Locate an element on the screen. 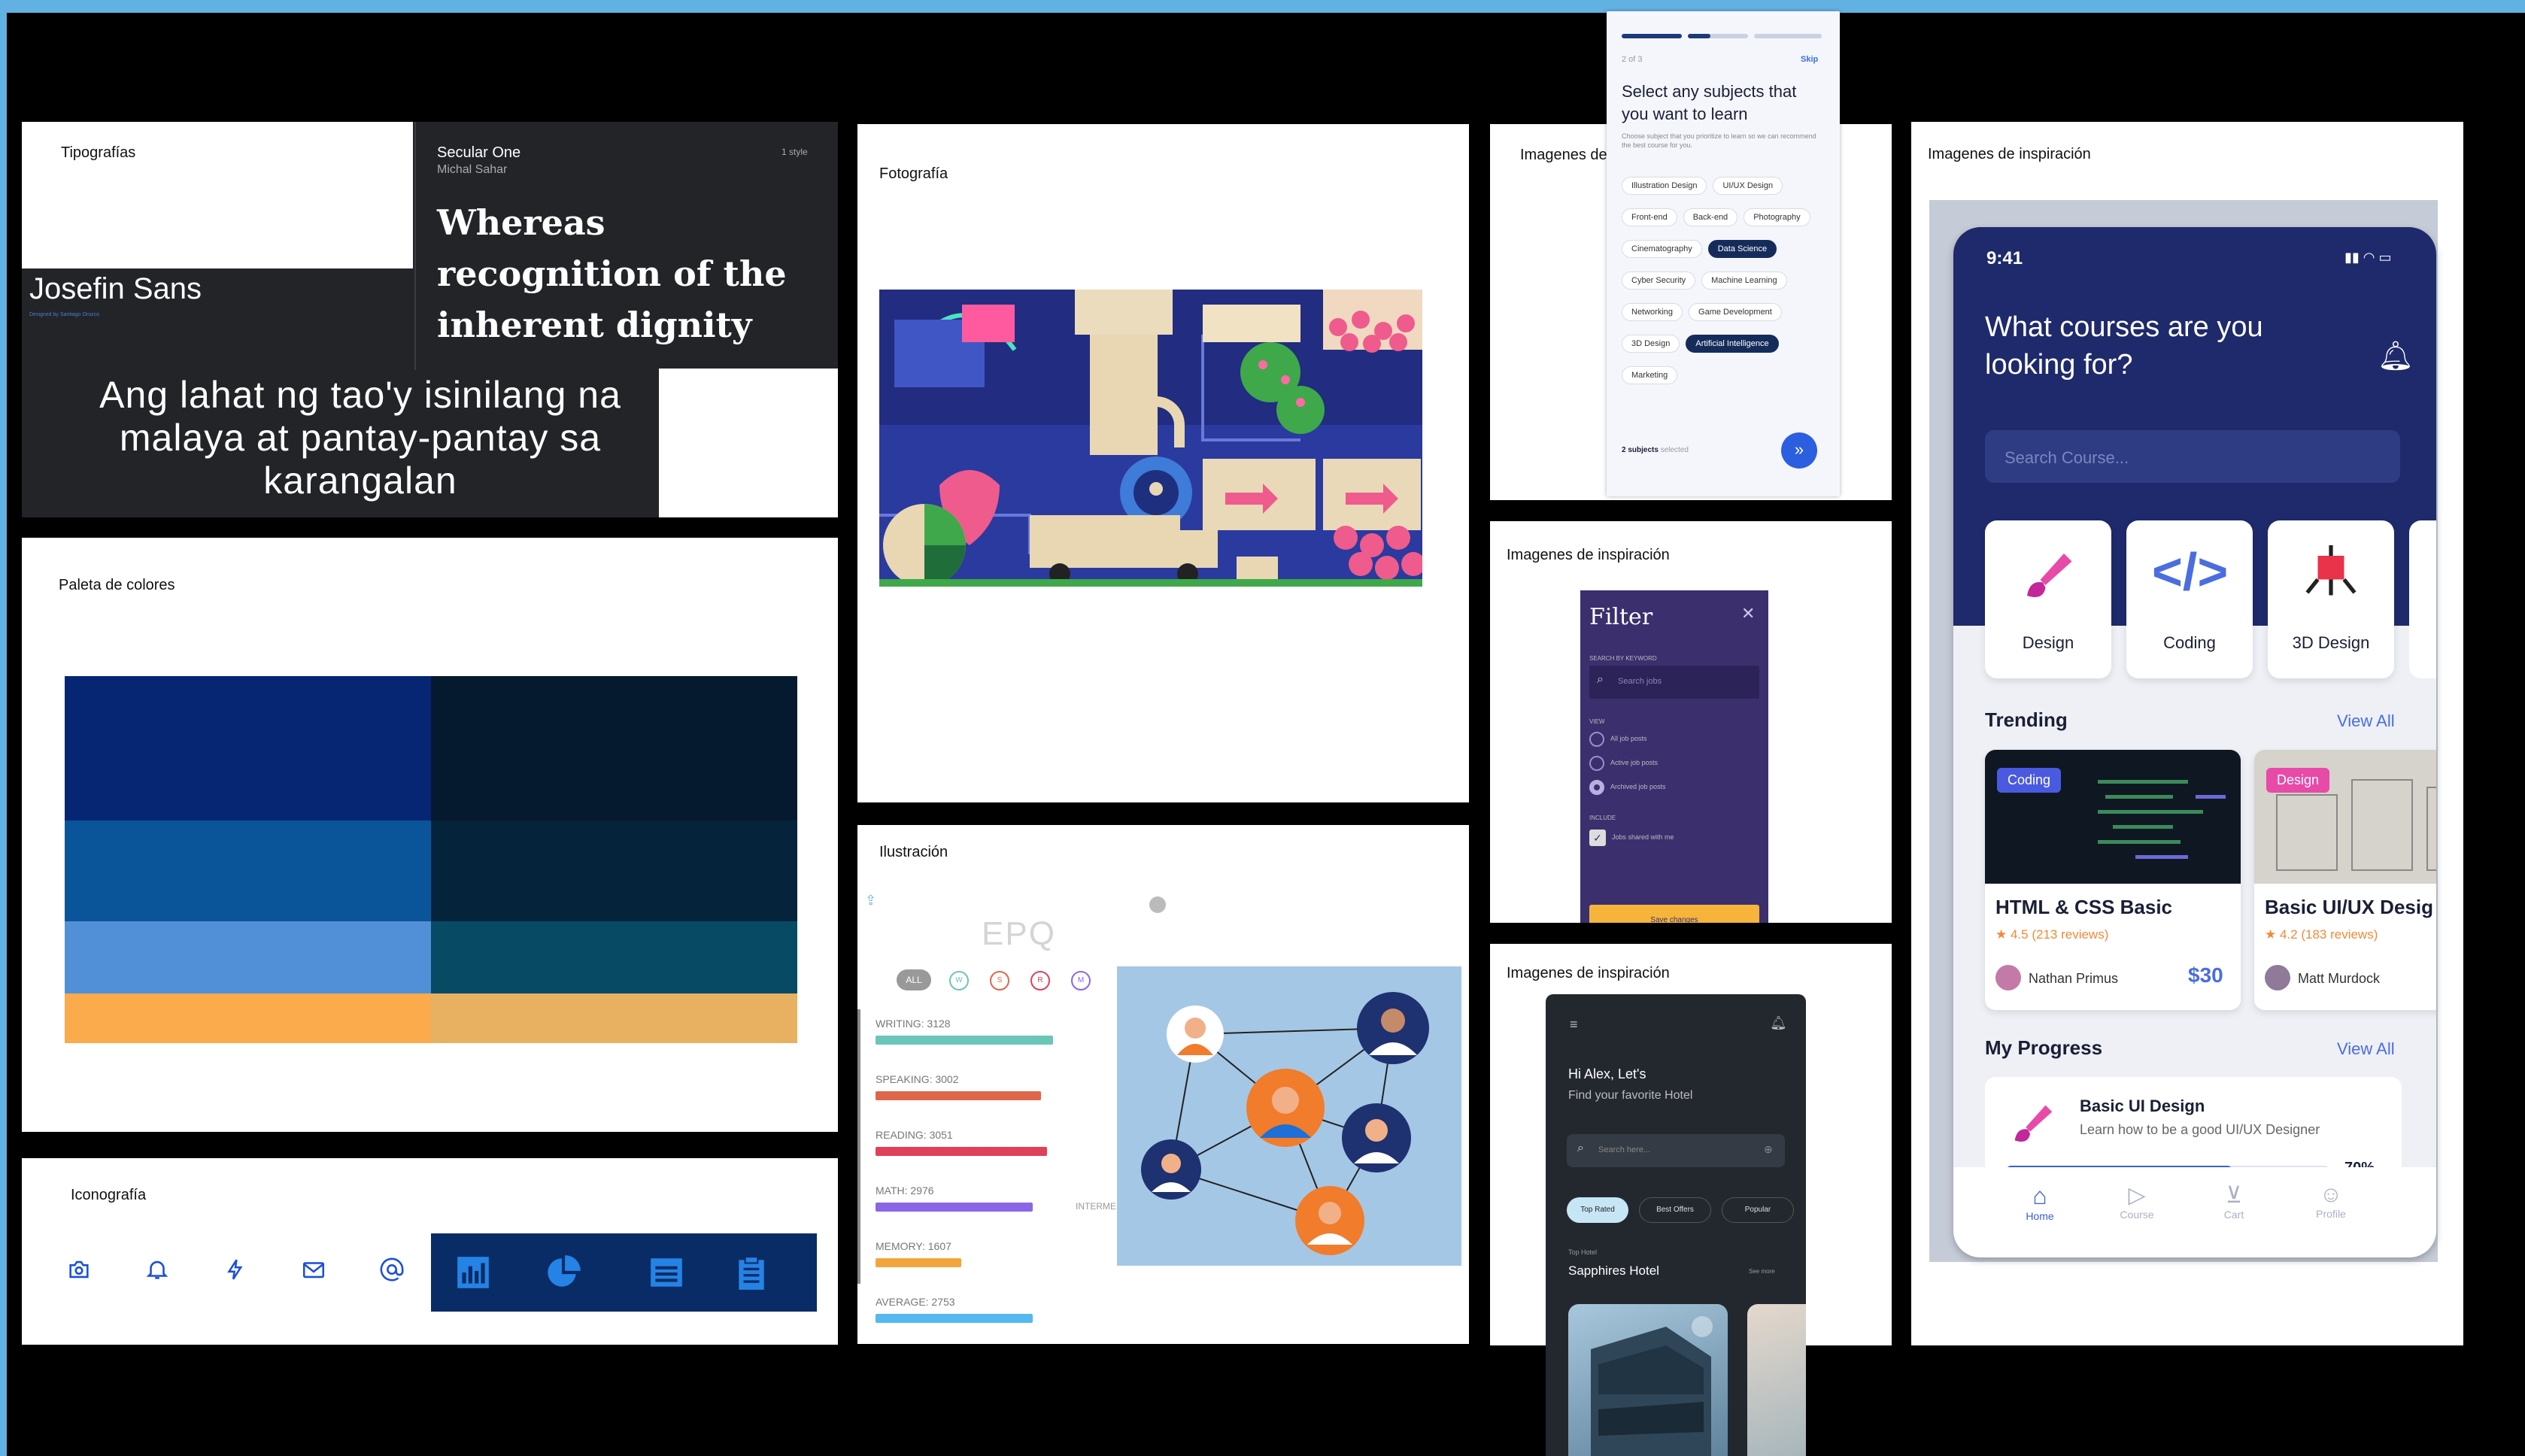 This screenshot has width=2525, height=1456. step-indicator: 2 of 3 is located at coordinates (1632, 59).